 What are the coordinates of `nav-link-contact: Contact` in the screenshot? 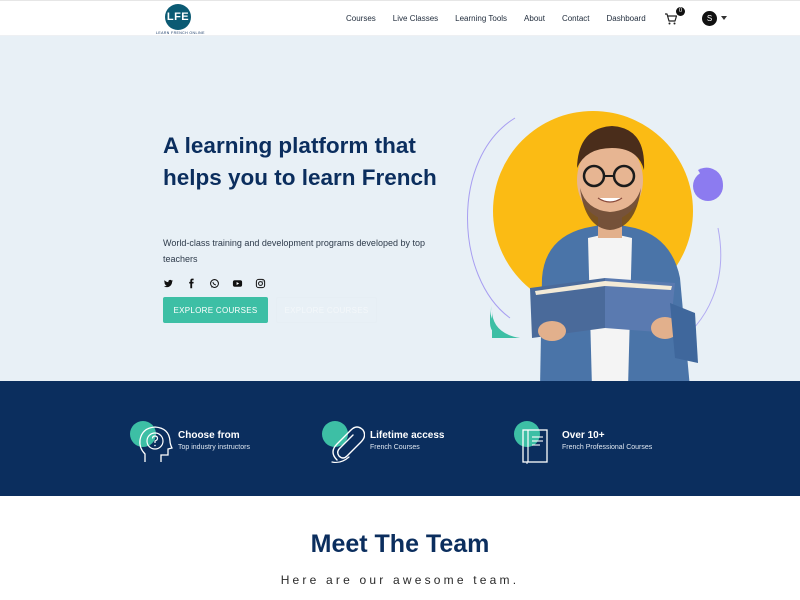 It's located at (576, 20).